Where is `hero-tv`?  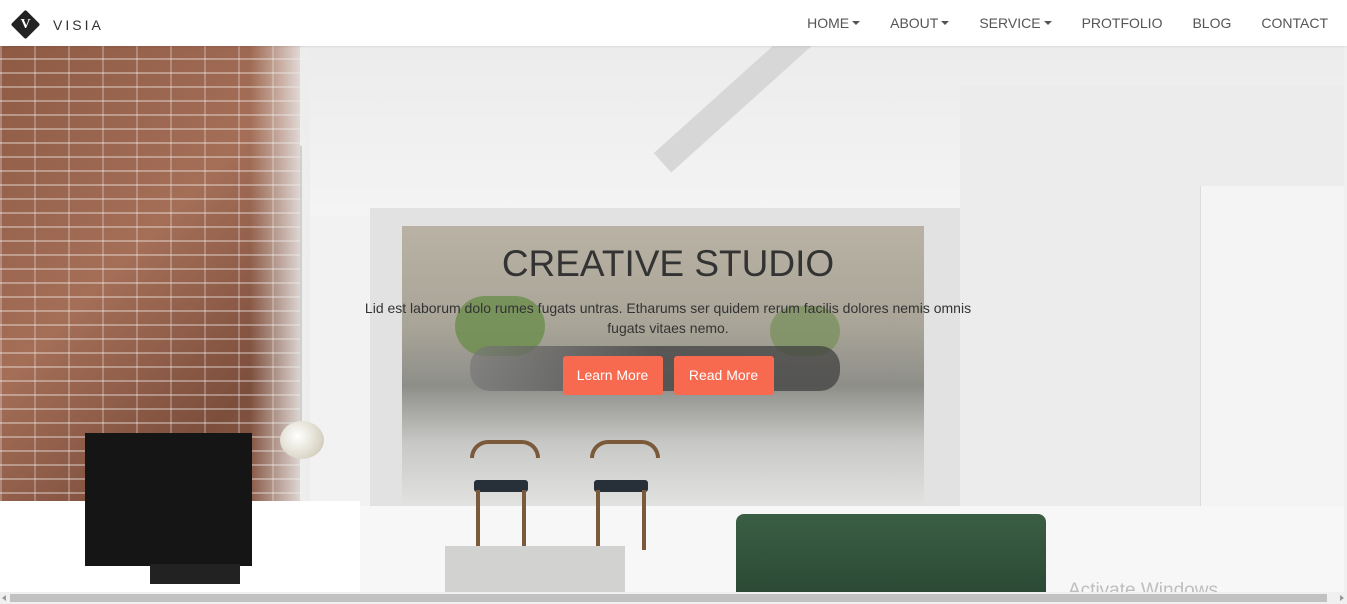
hero-tv is located at coordinates (168, 499).